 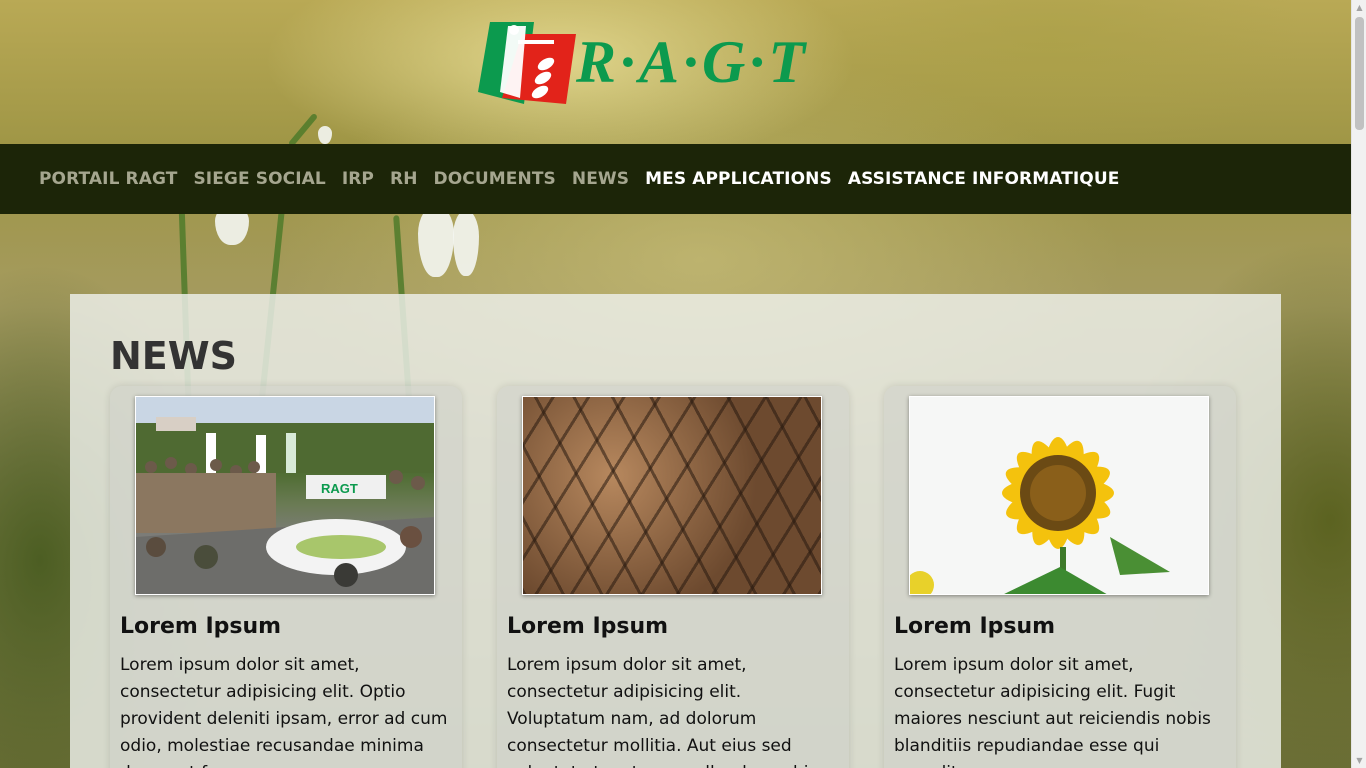 I want to click on ragt-logo-text: R·A·G·T, so click(x=693, y=62).